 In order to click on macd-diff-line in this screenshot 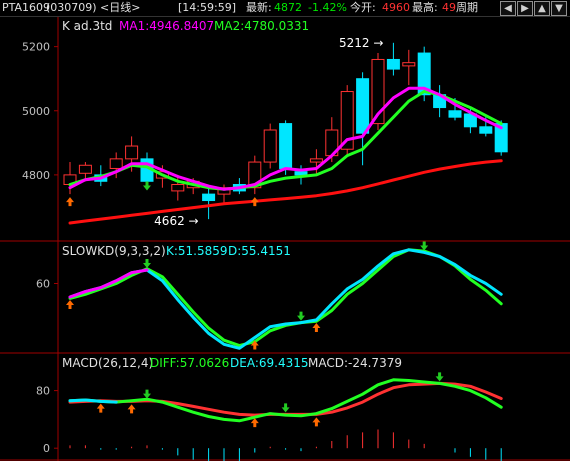, I will do `click(285, 400)`.